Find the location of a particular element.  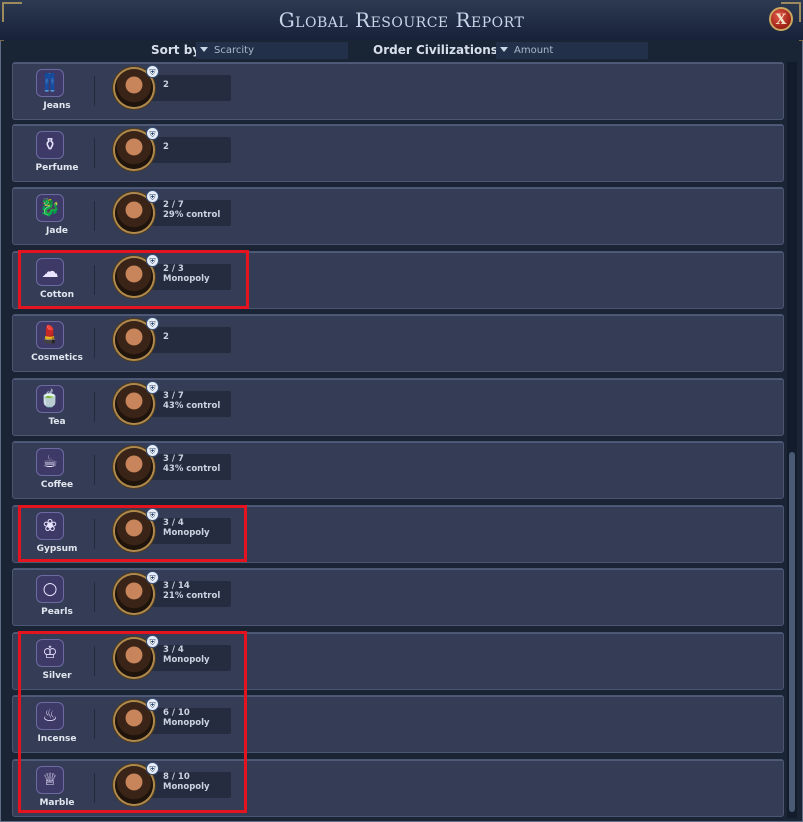

sort-by-dropdown: Scarcity is located at coordinates (272, 50).